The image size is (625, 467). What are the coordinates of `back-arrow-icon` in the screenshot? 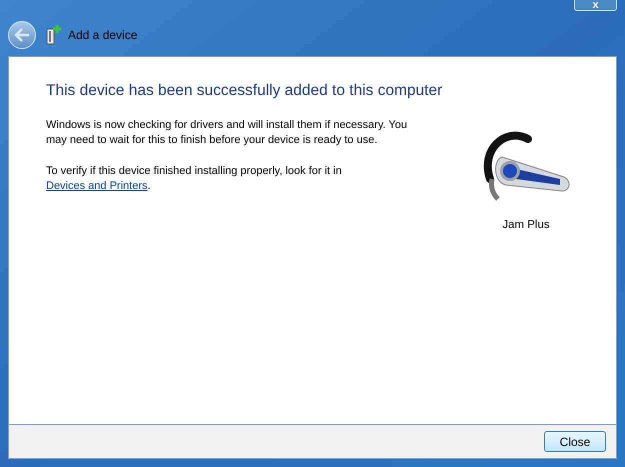 It's located at (22, 35).